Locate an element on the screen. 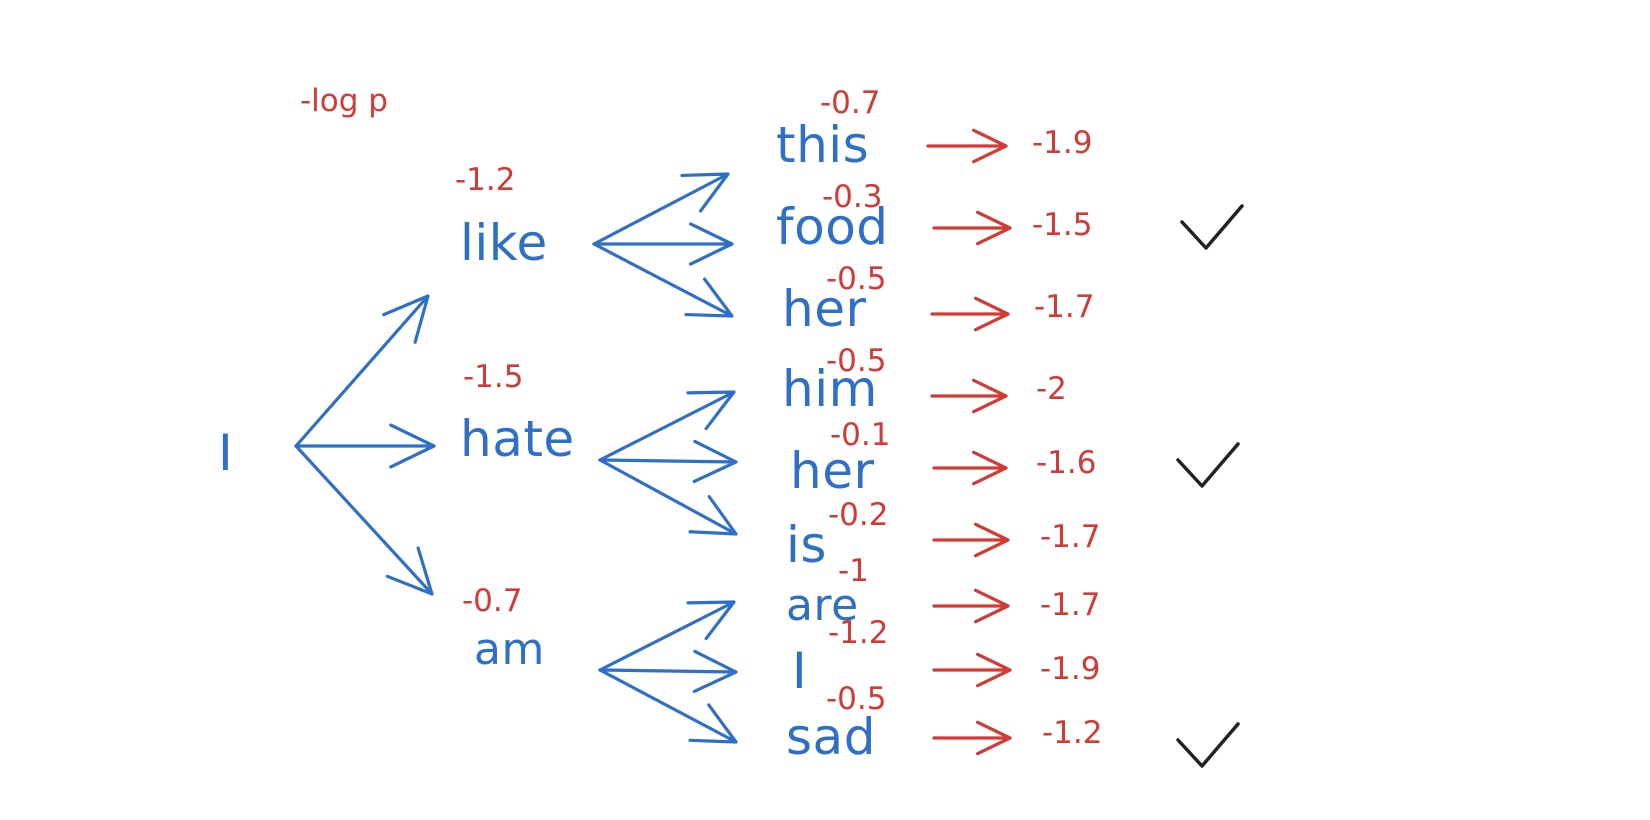 This screenshot has width=1650, height=820. level2-total-this: -1.9 is located at coordinates (1062, 143).